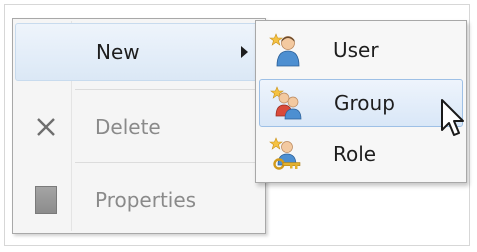  What do you see at coordinates (452, 117) in the screenshot?
I see `mouse-pointer-icon` at bounding box center [452, 117].